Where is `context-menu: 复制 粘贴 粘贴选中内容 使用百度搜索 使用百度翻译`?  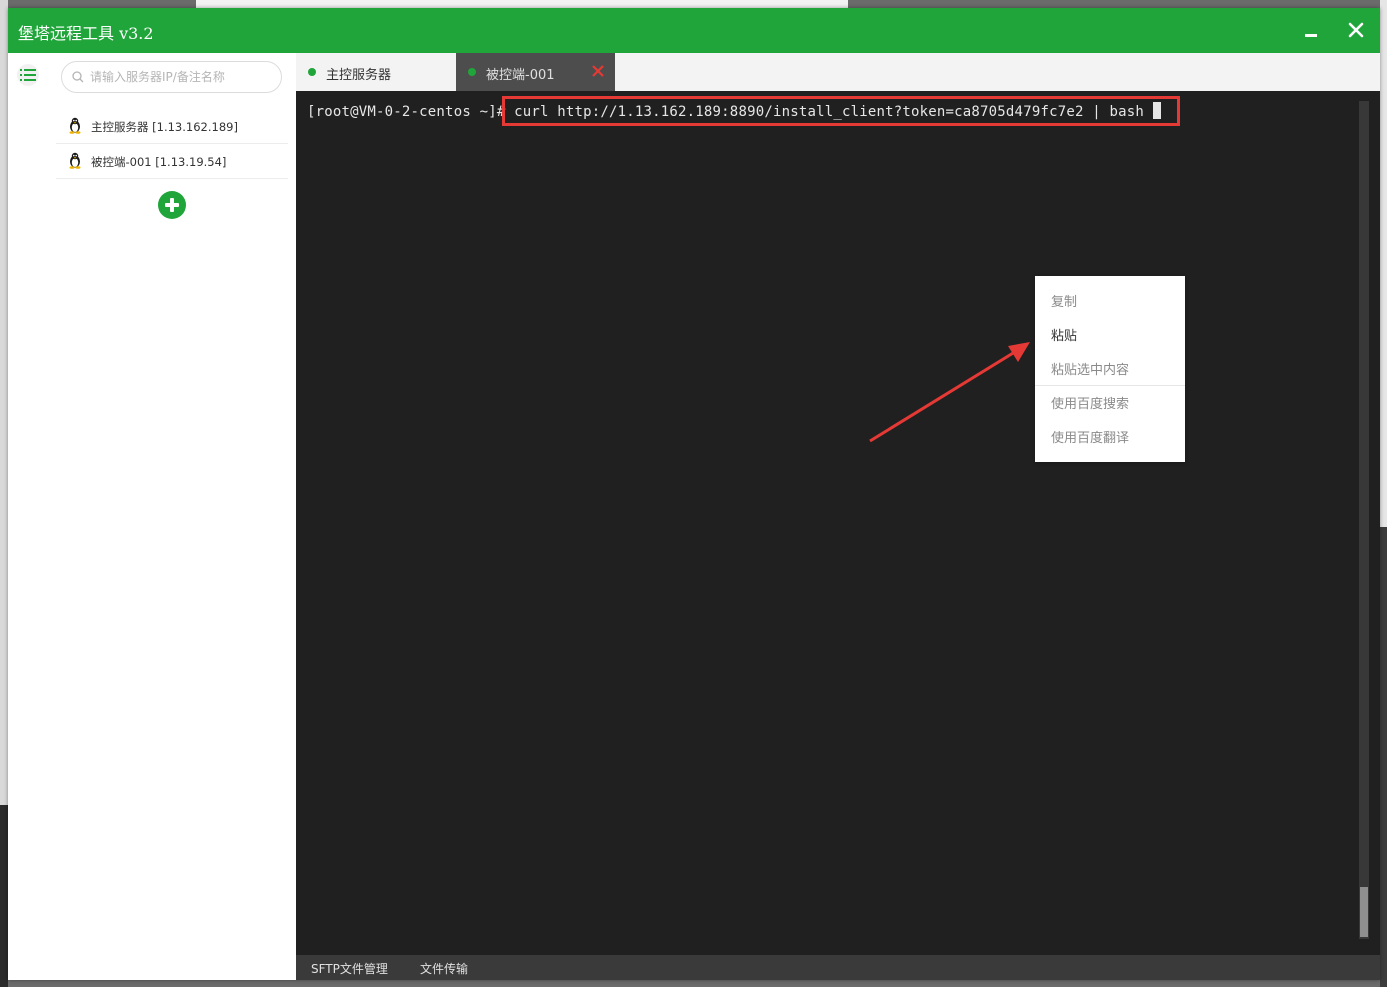
context-menu: 复制 粘贴 粘贴选中内容 使用百度搜索 使用百度翻译 is located at coordinates (1110, 369).